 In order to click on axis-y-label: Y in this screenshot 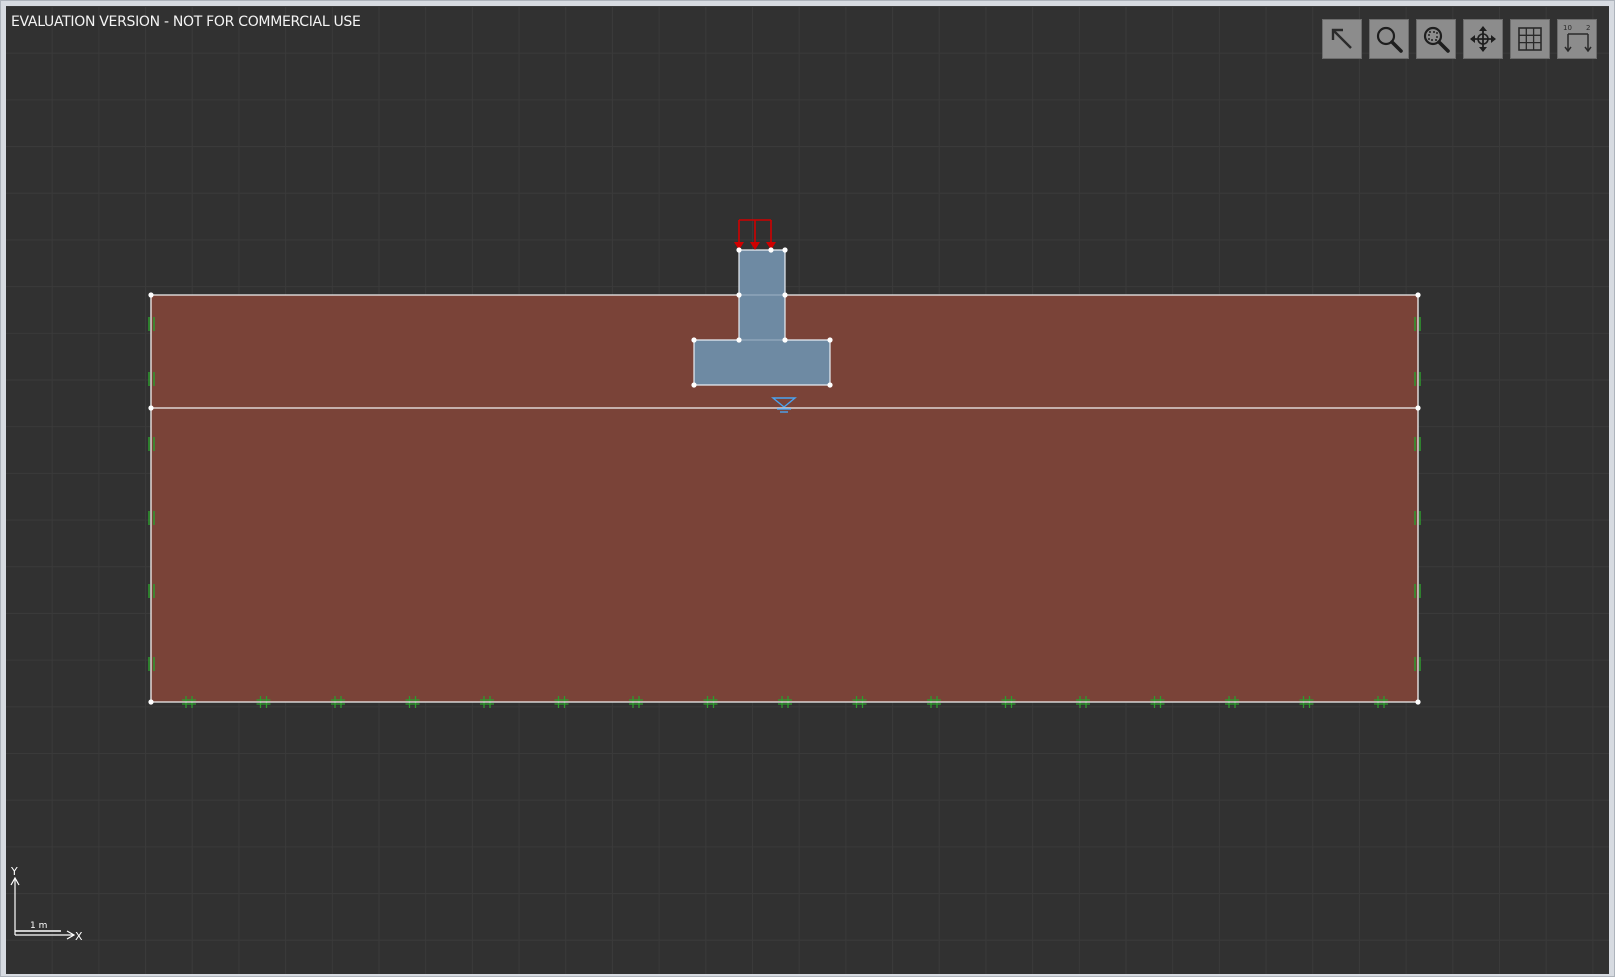, I will do `click(14, 871)`.